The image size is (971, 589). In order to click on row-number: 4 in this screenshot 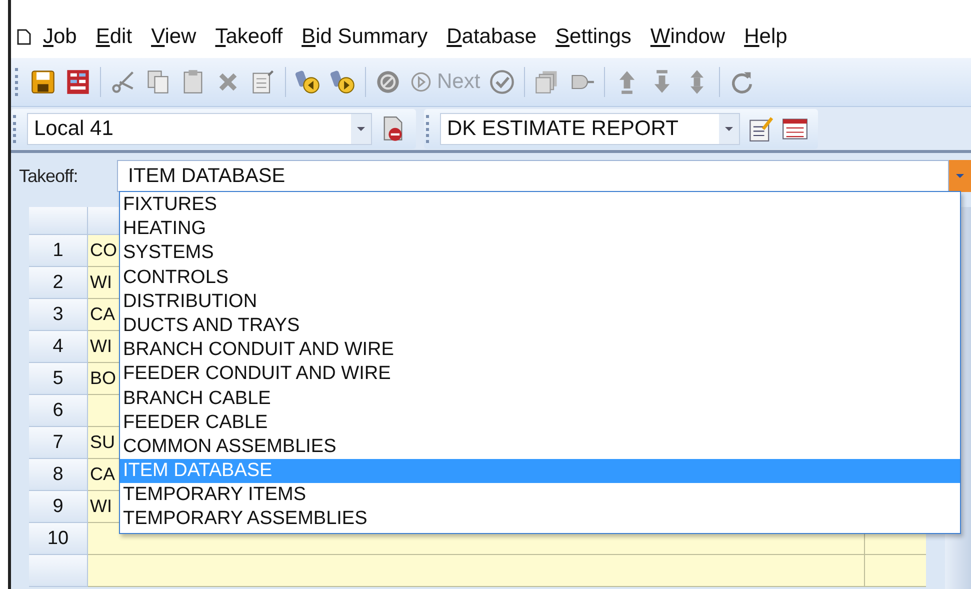, I will do `click(58, 347)`.